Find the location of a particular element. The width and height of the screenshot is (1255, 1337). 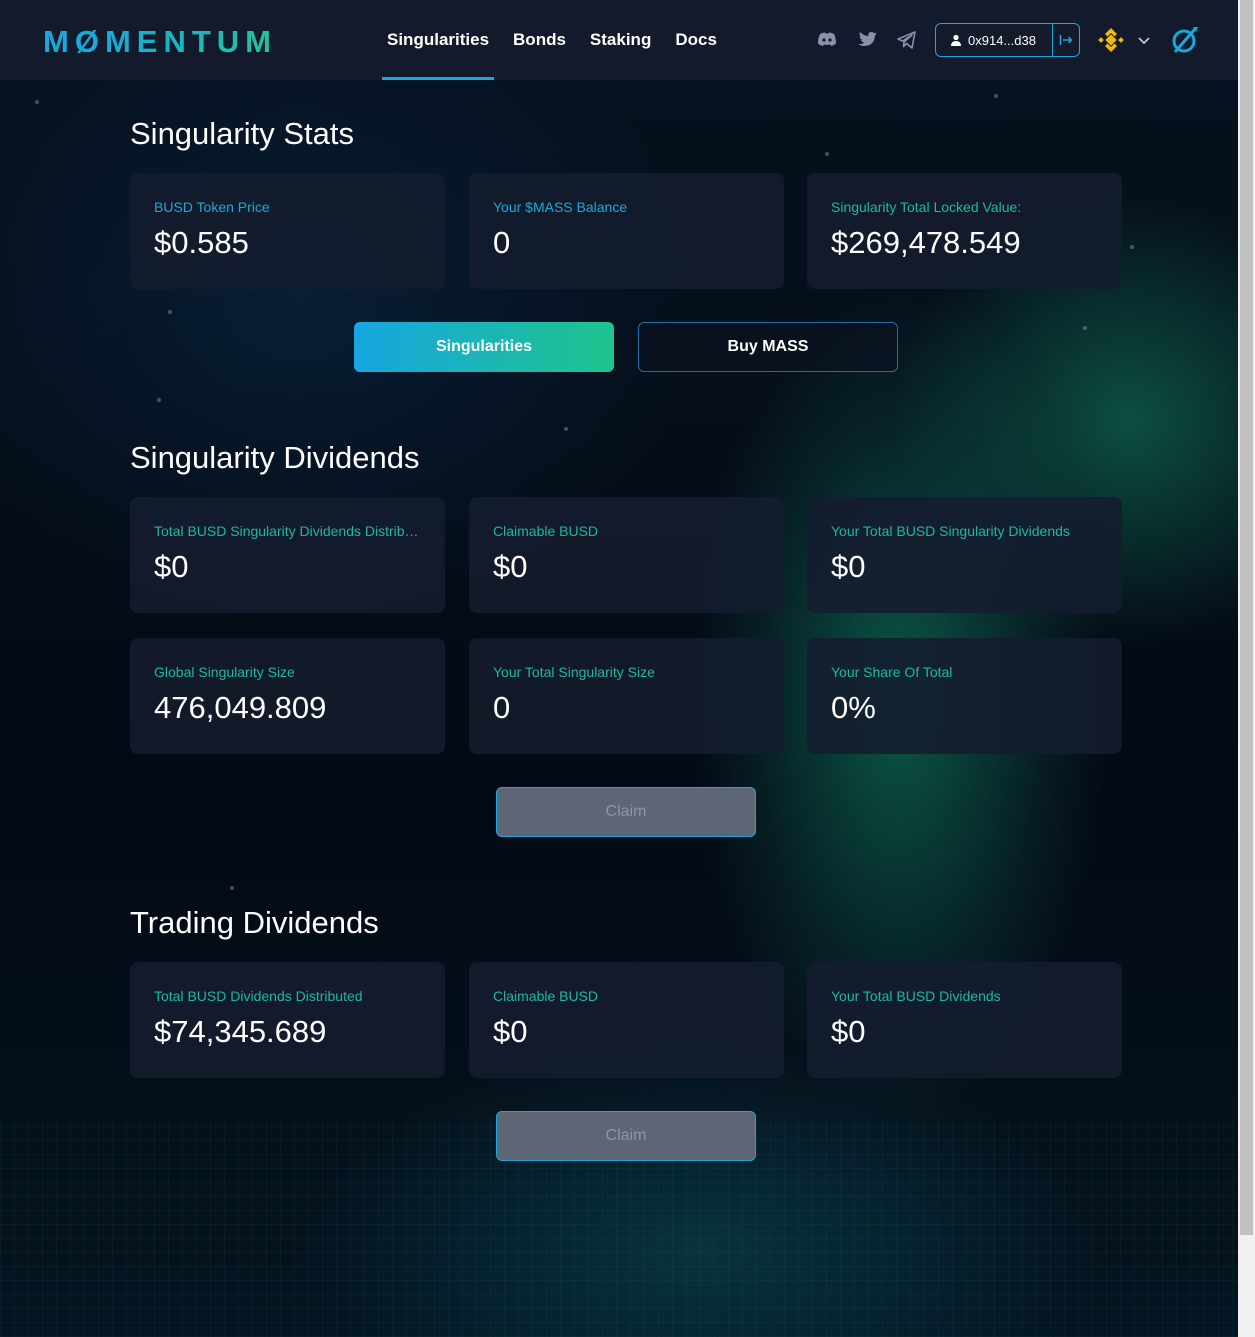

wallet-address: 0x914...d38 is located at coordinates (1002, 40).